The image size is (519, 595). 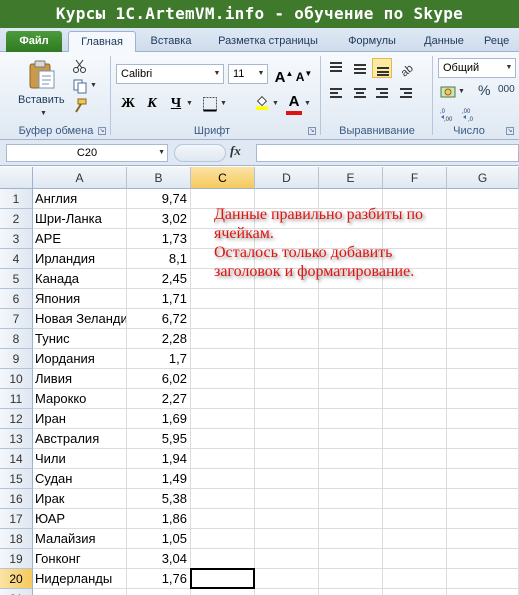 What do you see at coordinates (287, 419) in the screenshot?
I see `cell-d12` at bounding box center [287, 419].